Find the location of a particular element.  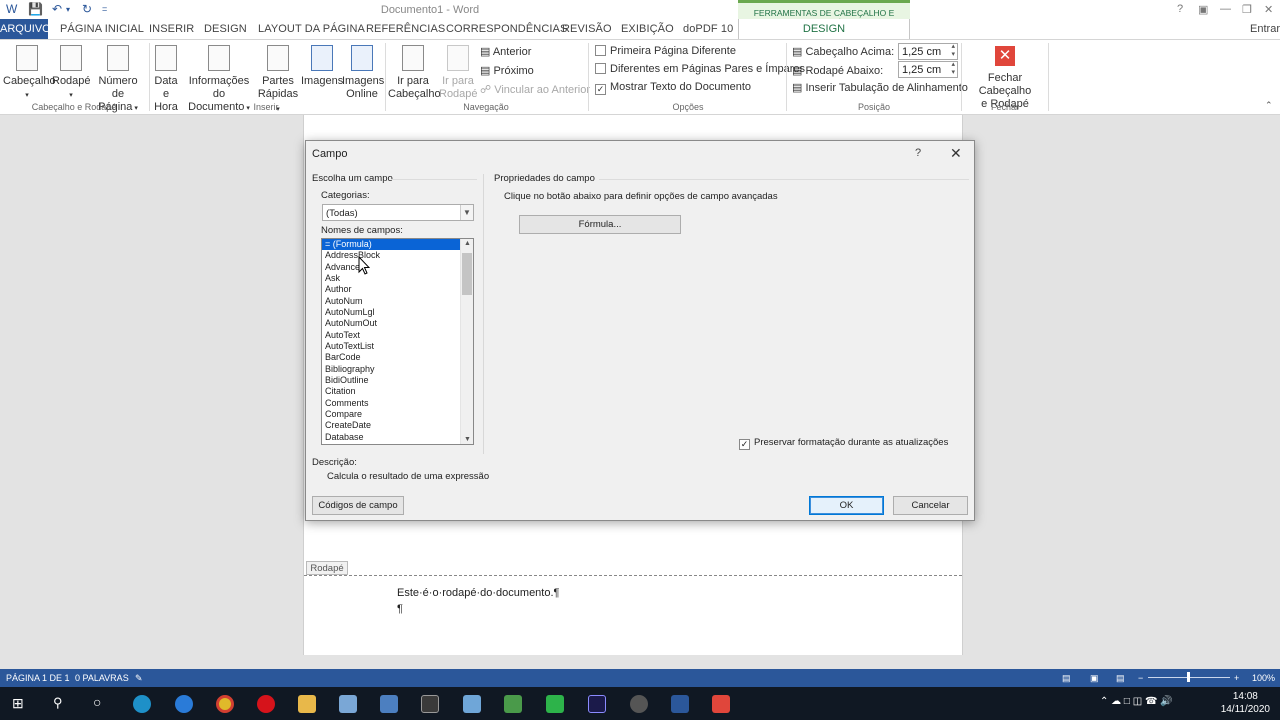

footer-button: Rodapé ▾ is located at coordinates (71, 73).